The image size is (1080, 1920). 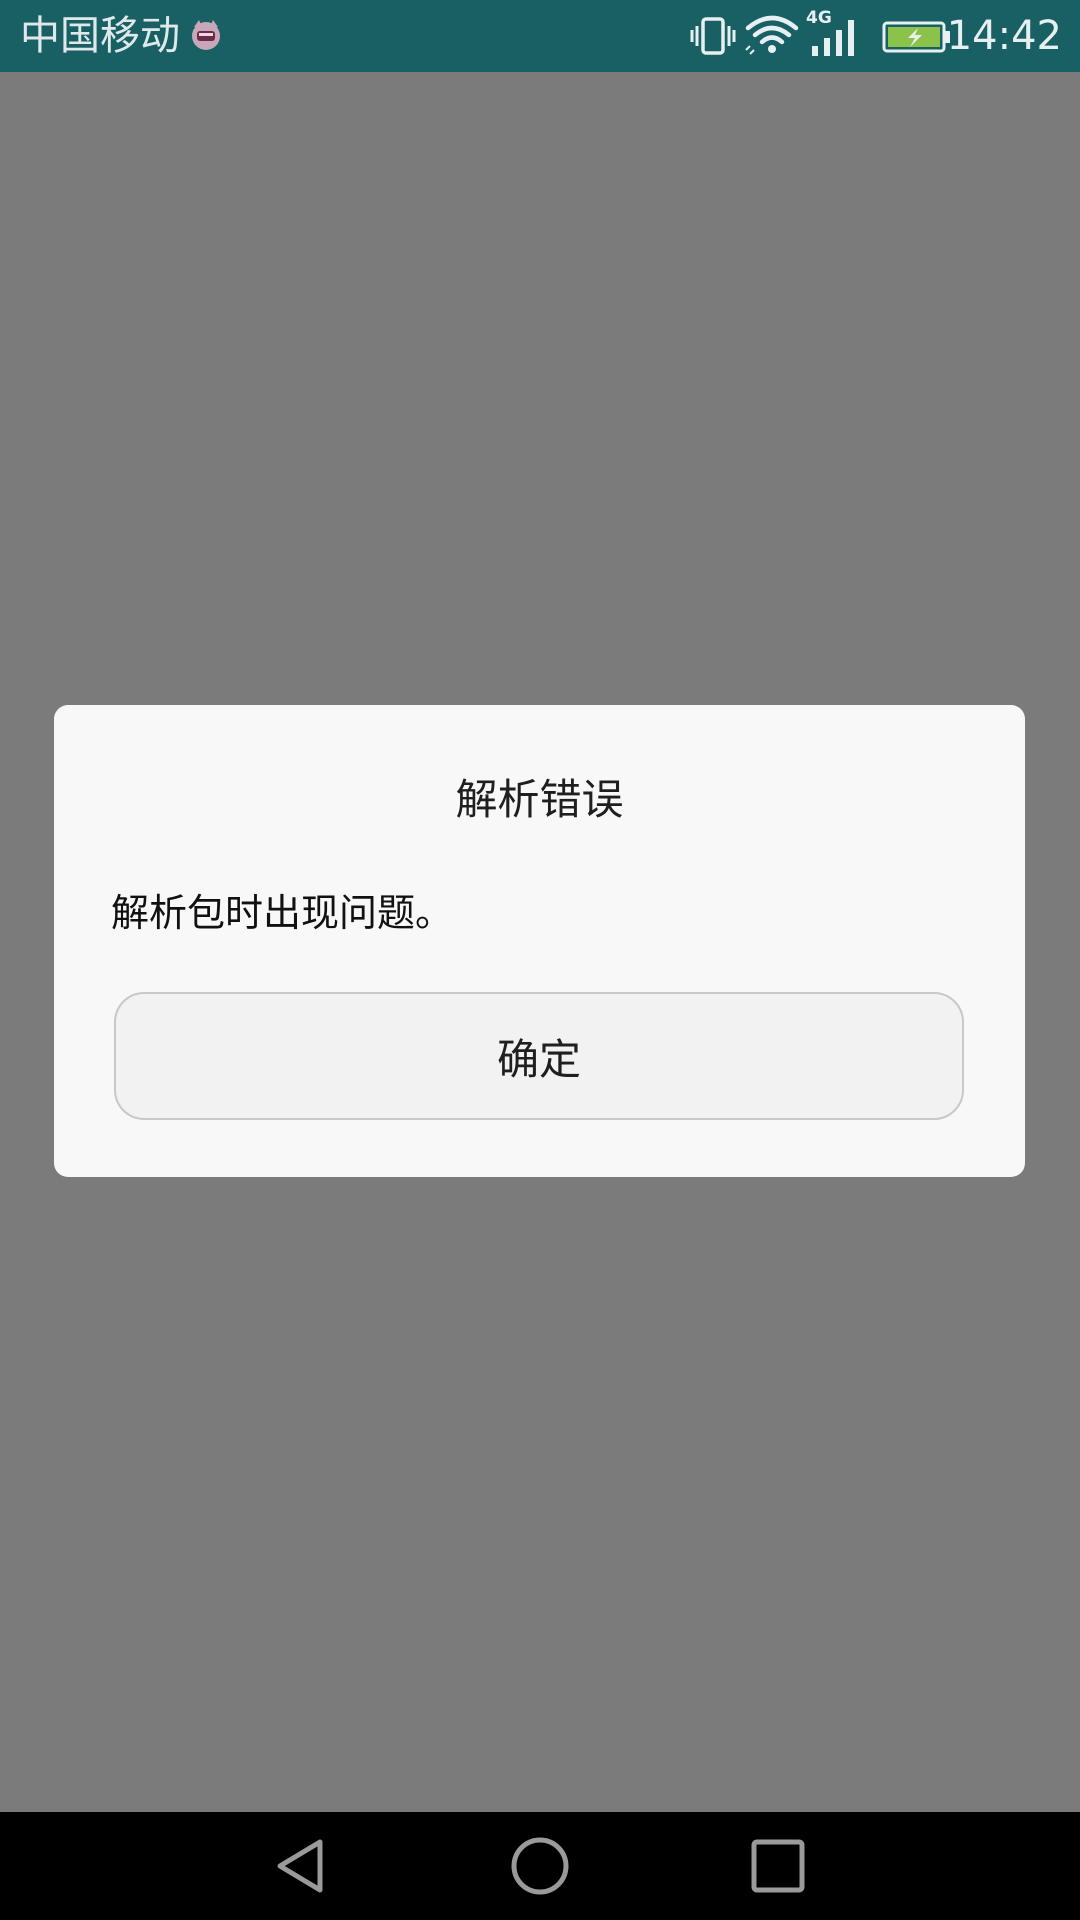 I want to click on recents-icon, so click(x=778, y=1866).